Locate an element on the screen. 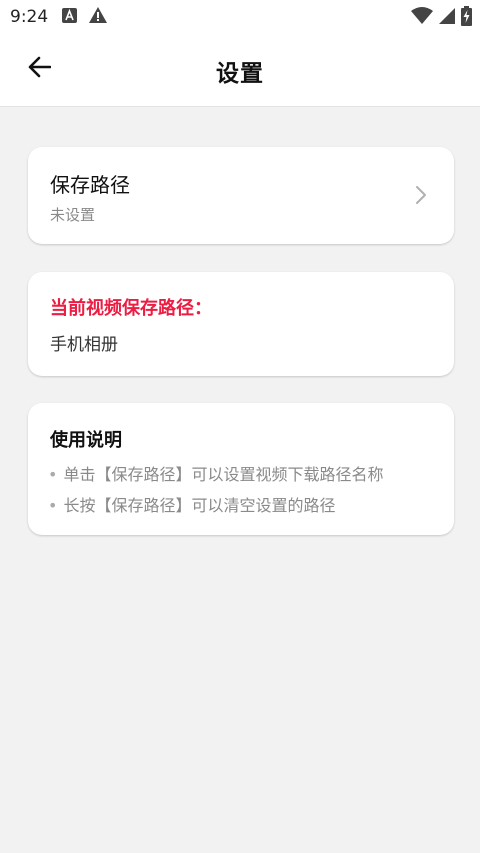 The width and height of the screenshot is (480, 853). usage-list: • 单击【保存路径】可以设置视频下载路径名称 • 长按【保存路径】可以清空设置的路径 is located at coordinates (215, 490).